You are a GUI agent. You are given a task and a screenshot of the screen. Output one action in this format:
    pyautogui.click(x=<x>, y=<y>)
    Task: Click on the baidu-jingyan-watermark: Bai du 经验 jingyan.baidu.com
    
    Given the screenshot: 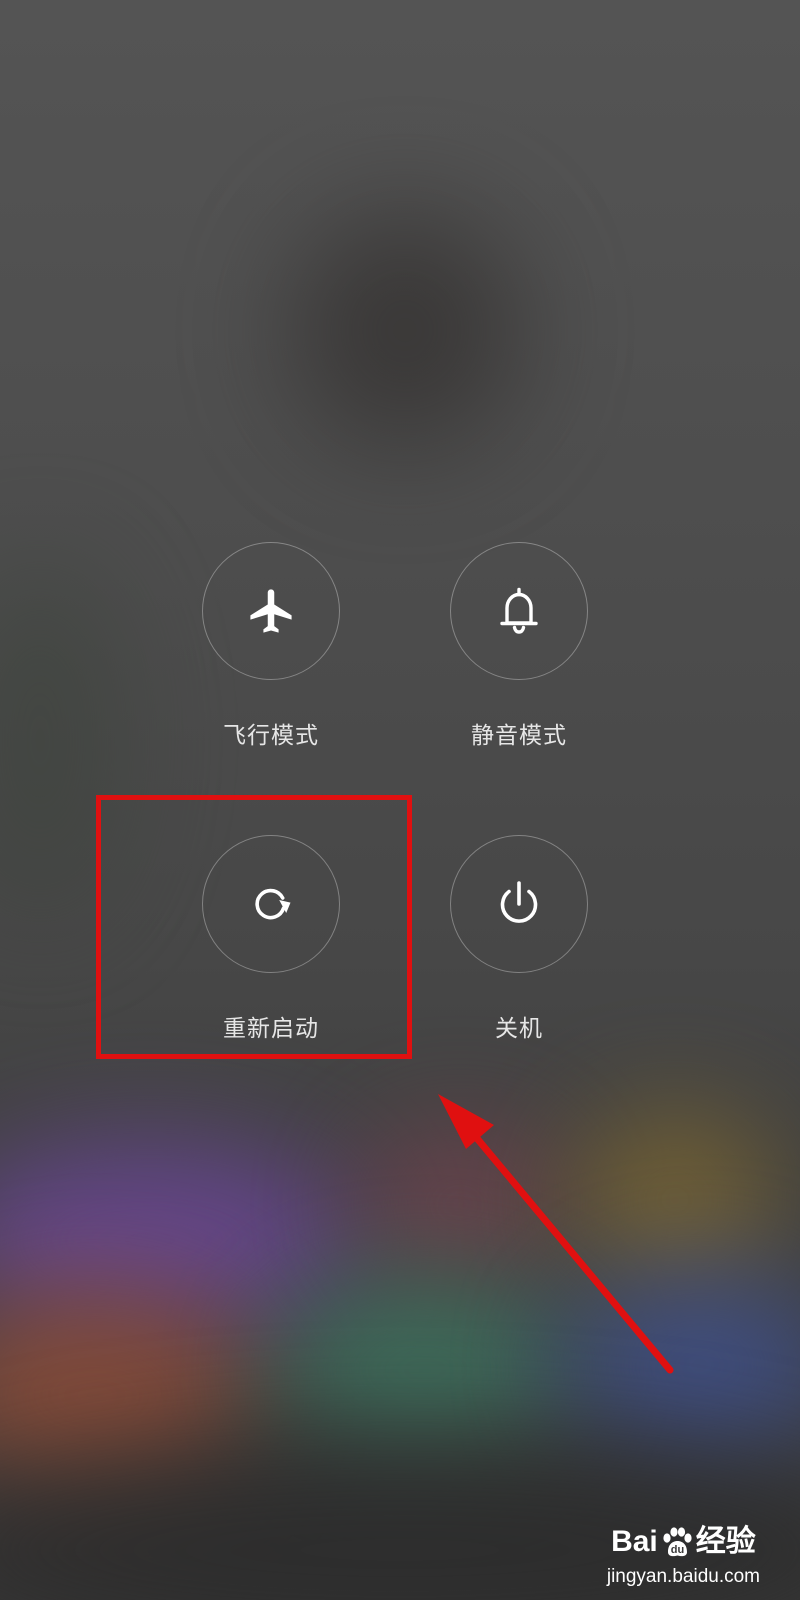 What is the action you would take?
    pyautogui.click(x=683, y=1557)
    